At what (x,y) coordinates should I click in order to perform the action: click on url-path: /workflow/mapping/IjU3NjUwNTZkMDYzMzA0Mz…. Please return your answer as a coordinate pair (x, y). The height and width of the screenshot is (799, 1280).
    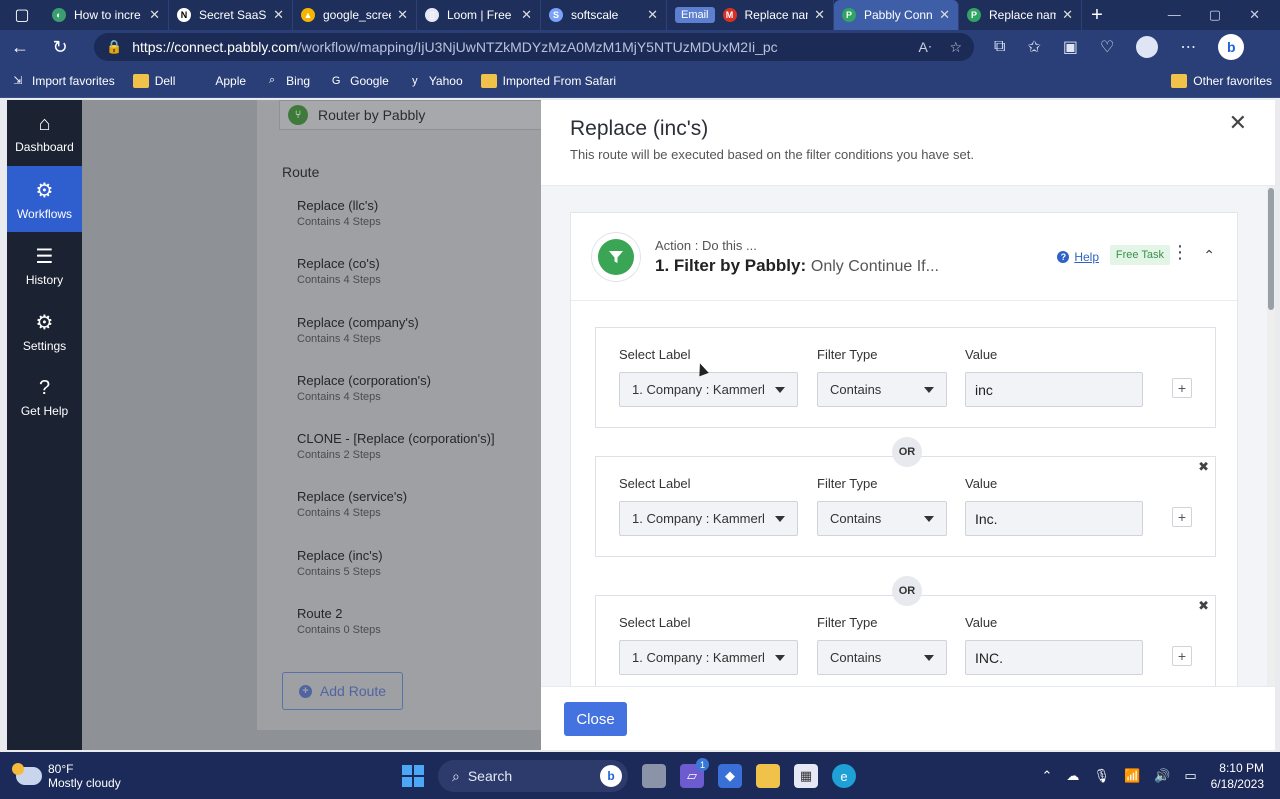
    Looking at the image, I should click on (537, 47).